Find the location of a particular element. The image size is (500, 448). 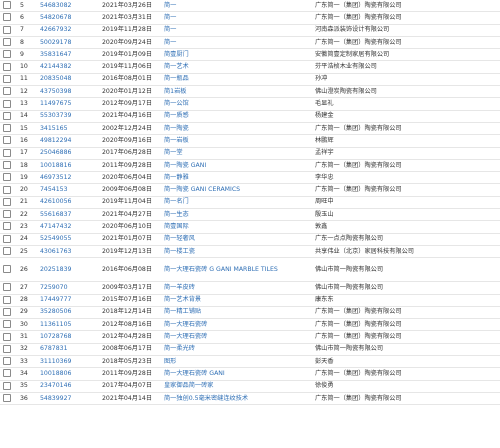

trademark-name-link: 简一静雅 is located at coordinates (237, 178).